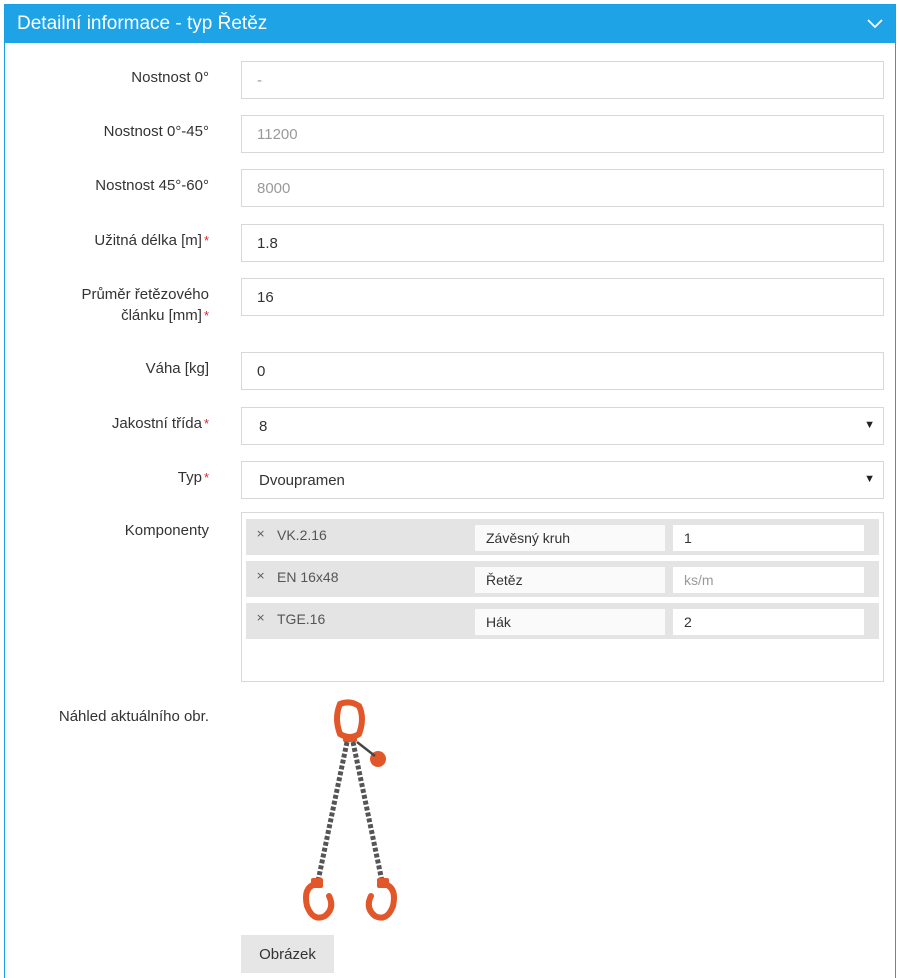  What do you see at coordinates (302, 480) in the screenshot?
I see `selected-value: Dvoupramen` at bounding box center [302, 480].